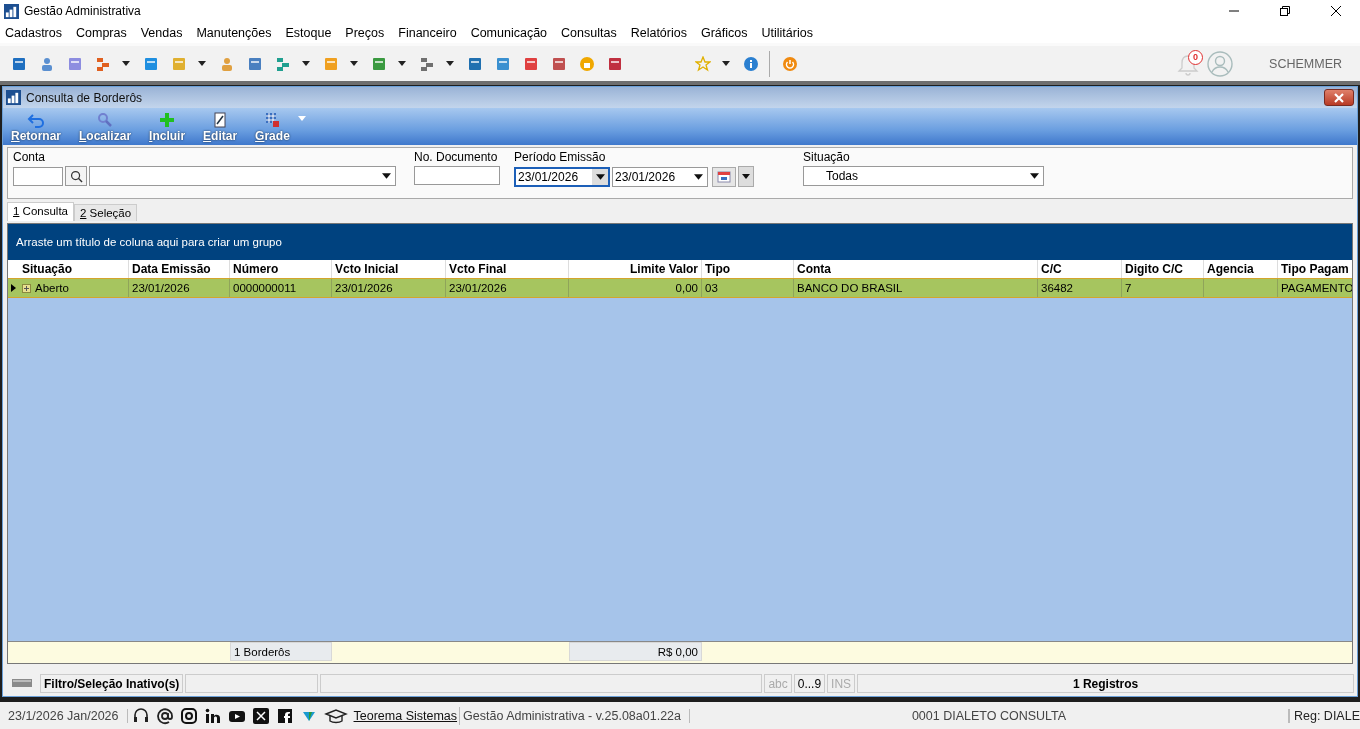 The height and width of the screenshot is (729, 1360). Describe the element at coordinates (335, 715) in the screenshot. I see `graduation-cap-icon` at that location.